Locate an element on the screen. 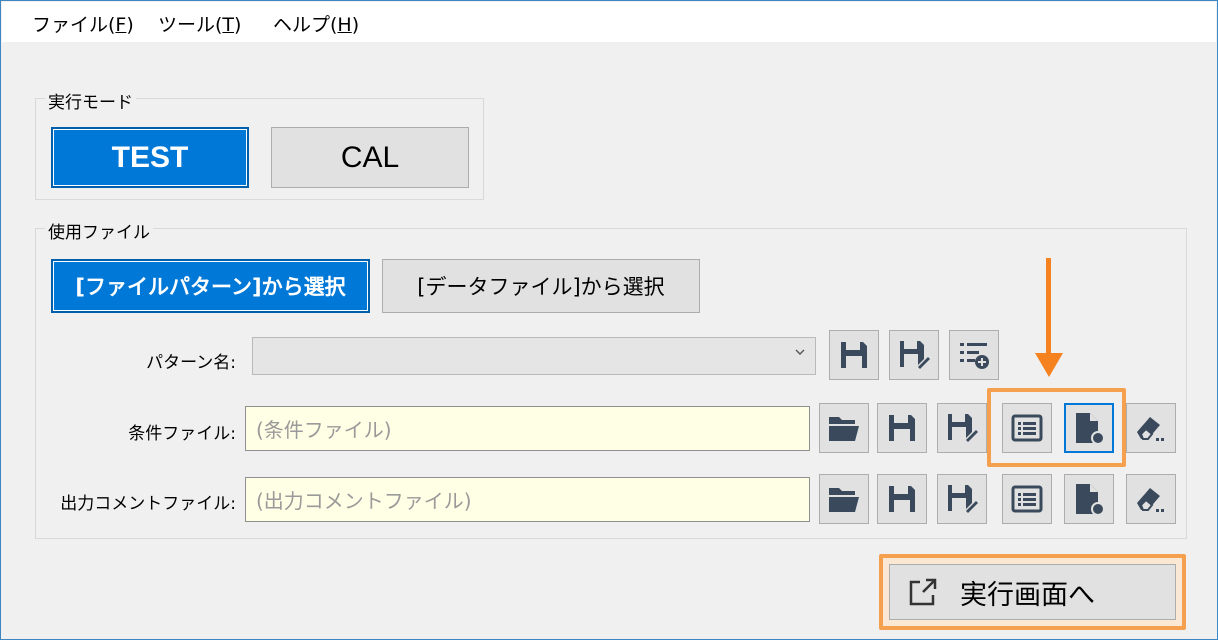  condition-file-input: (条件ファイル) is located at coordinates (527, 428).